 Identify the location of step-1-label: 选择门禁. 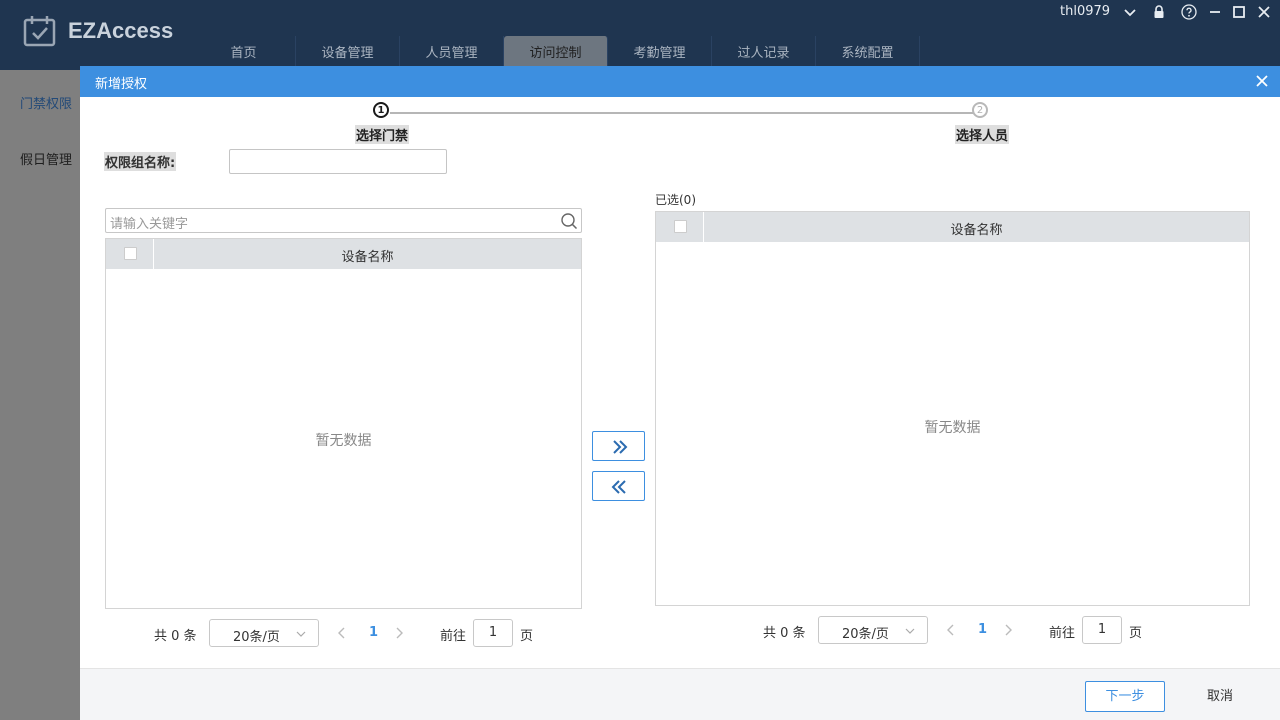
(382, 134).